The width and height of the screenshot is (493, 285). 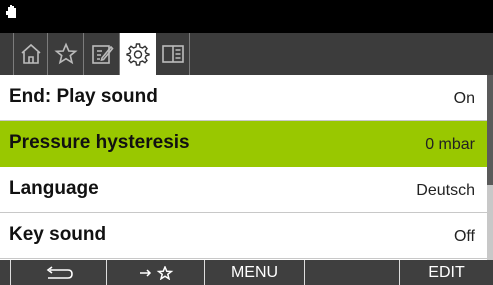 What do you see at coordinates (58, 234) in the screenshot?
I see `setting-label: Key sound` at bounding box center [58, 234].